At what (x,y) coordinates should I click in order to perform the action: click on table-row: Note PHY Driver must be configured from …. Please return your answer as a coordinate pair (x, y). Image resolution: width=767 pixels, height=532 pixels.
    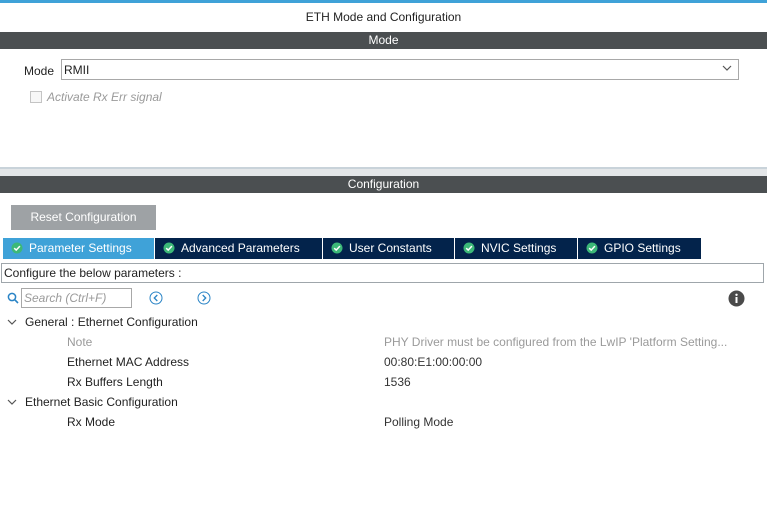
    Looking at the image, I should click on (383, 342).